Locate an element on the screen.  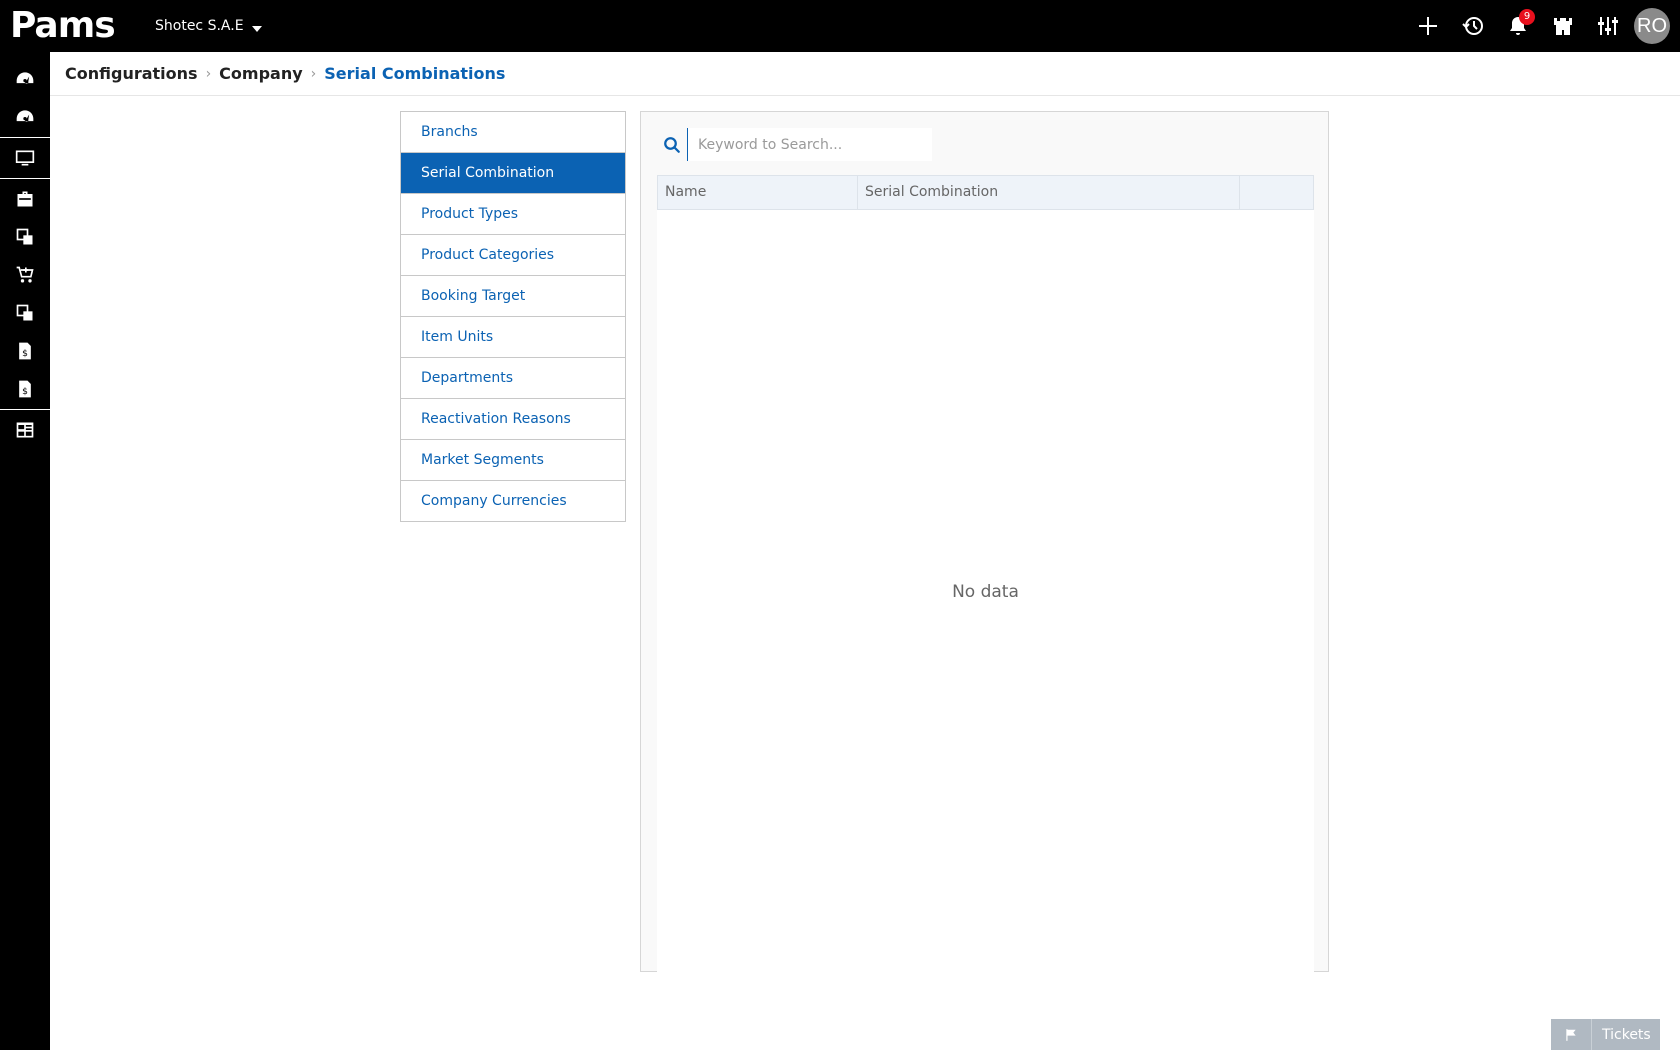
breadcrumb-configurations: Configurations is located at coordinates (131, 73).